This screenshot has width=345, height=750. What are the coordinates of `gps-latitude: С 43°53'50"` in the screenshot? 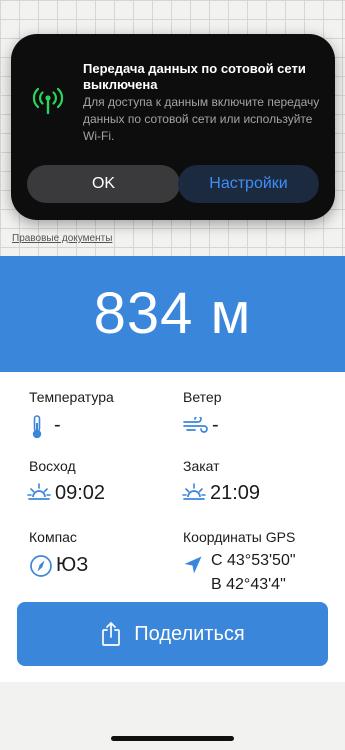 It's located at (253, 560).